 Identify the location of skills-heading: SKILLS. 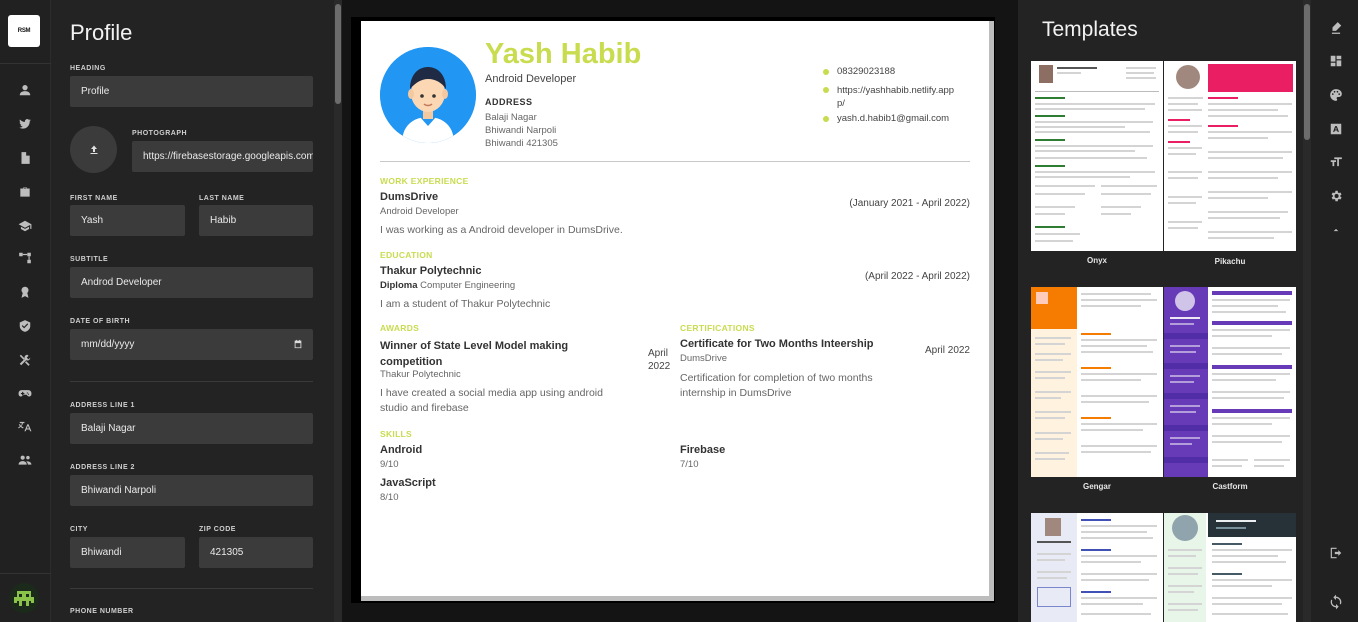
(396, 434).